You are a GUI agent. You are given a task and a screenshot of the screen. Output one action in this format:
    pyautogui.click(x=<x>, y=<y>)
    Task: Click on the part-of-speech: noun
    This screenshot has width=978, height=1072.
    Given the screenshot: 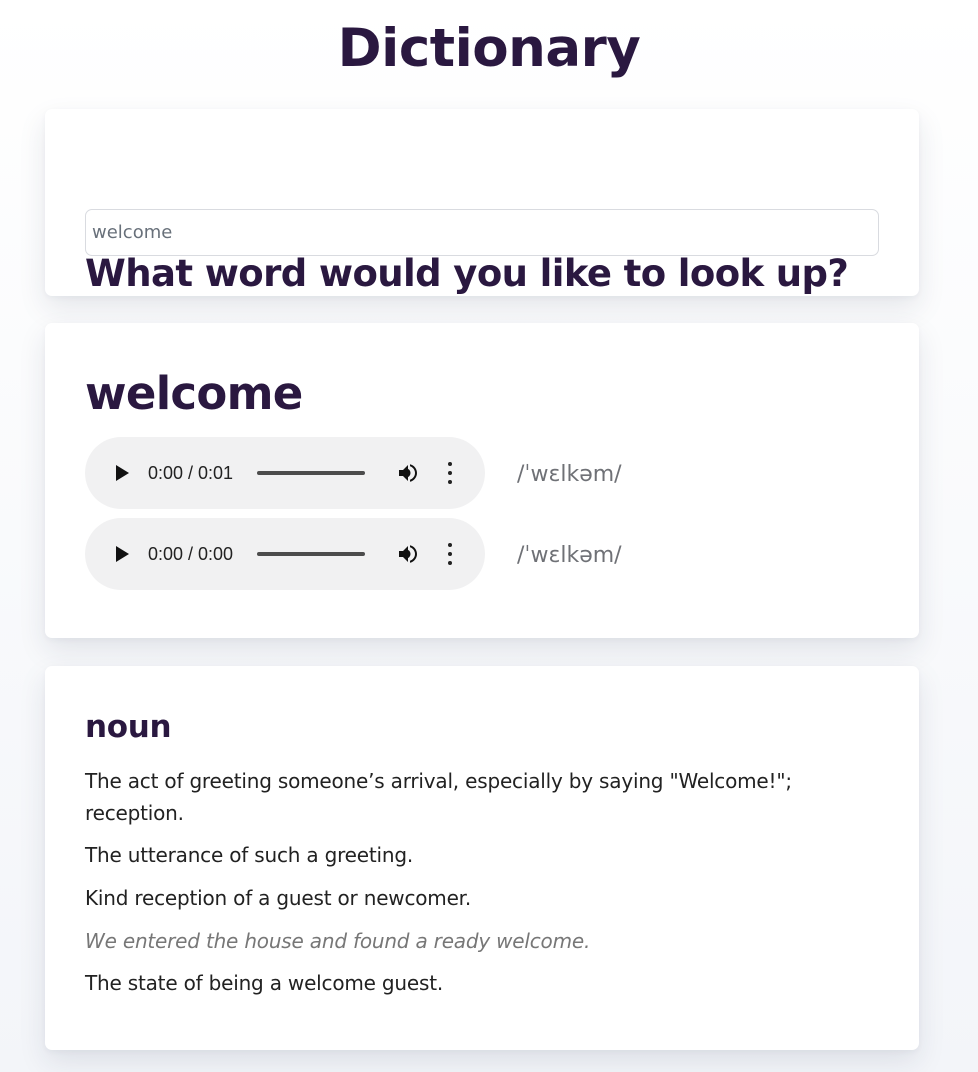 What is the action you would take?
    pyautogui.click(x=128, y=727)
    